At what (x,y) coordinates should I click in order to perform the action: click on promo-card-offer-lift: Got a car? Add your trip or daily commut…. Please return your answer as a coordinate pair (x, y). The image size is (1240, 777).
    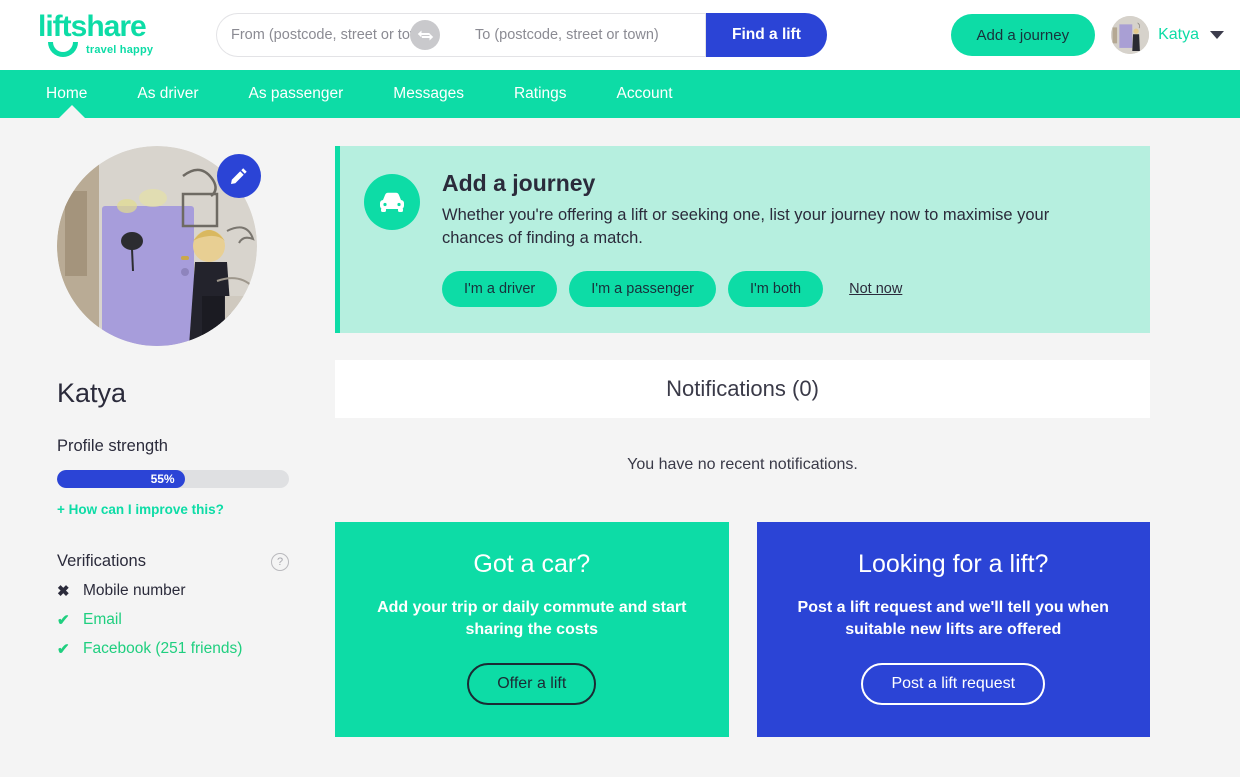
    Looking at the image, I should click on (532, 629).